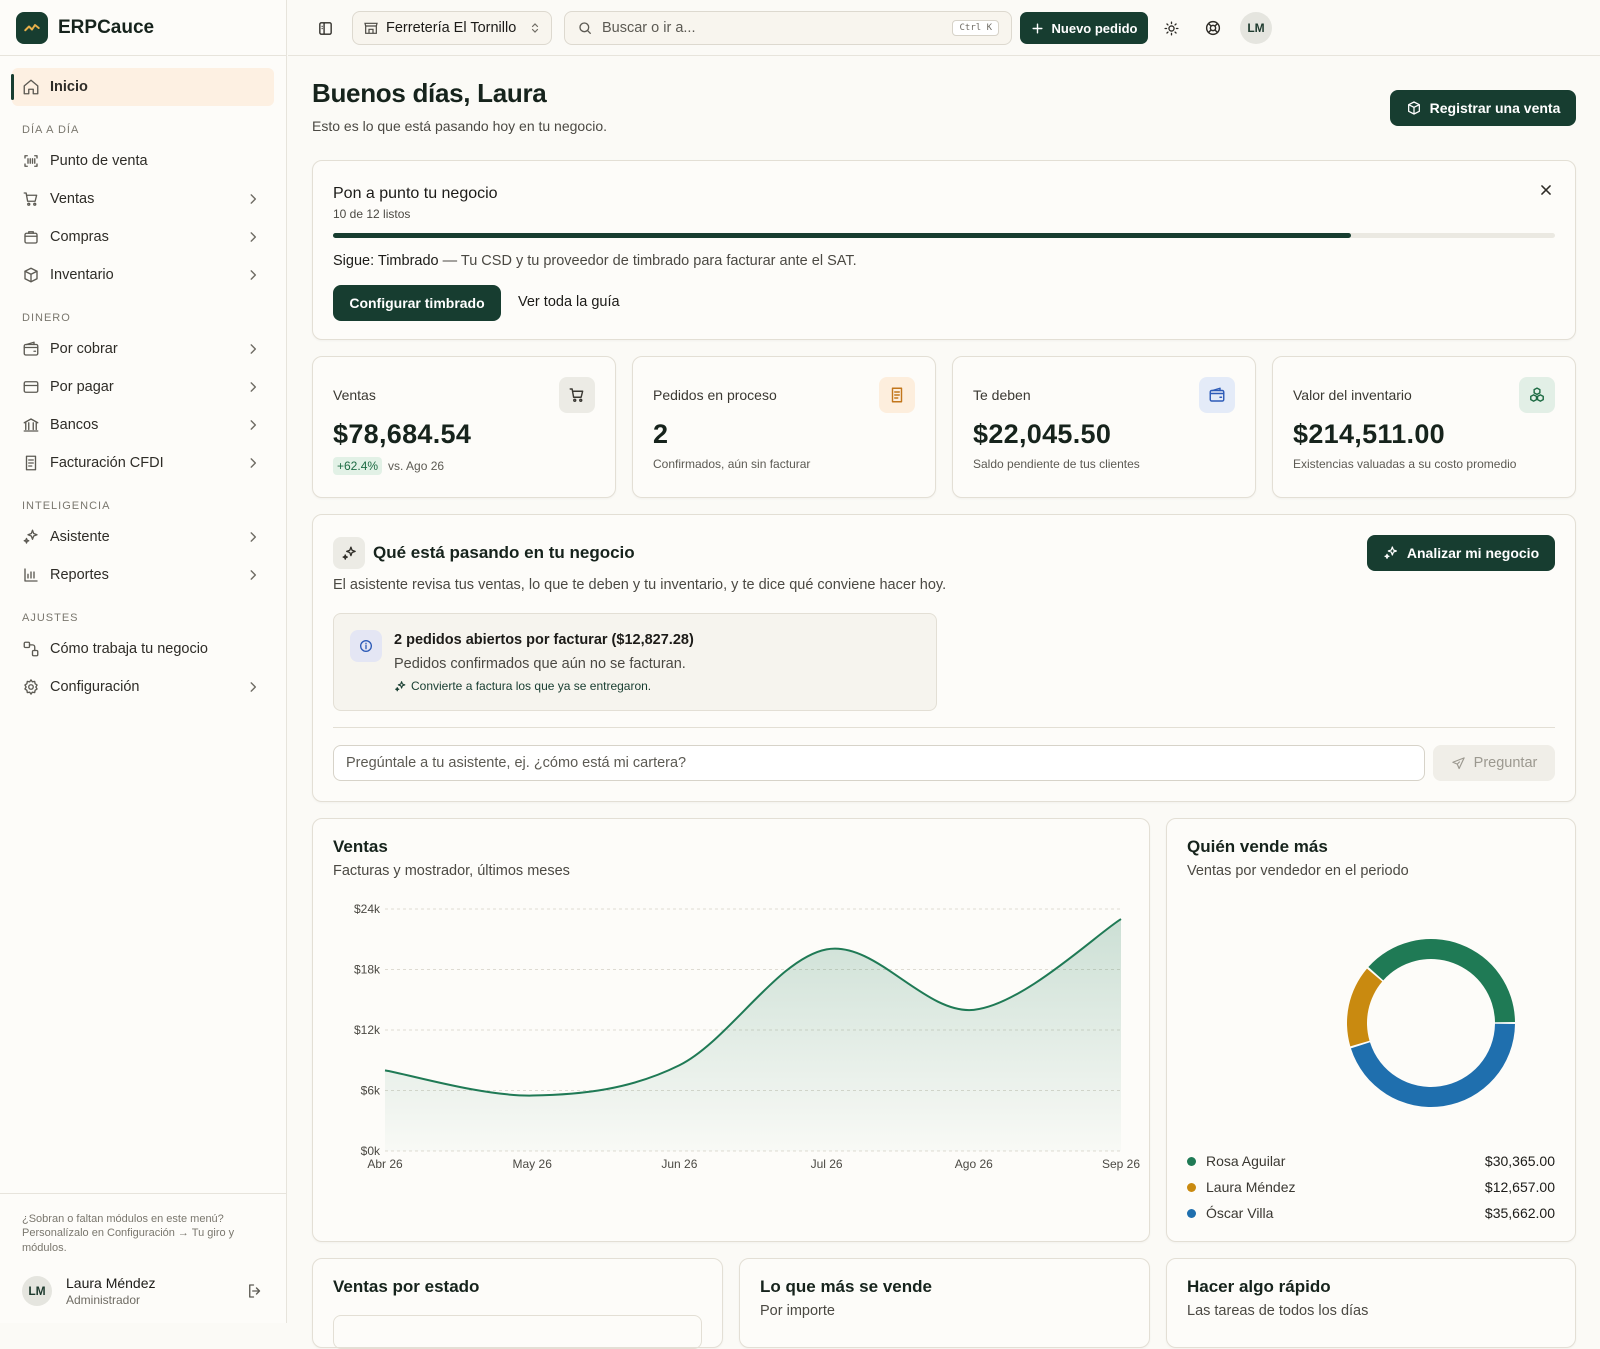  I want to click on analyze-button: Analizar mi negocio, so click(1461, 553).